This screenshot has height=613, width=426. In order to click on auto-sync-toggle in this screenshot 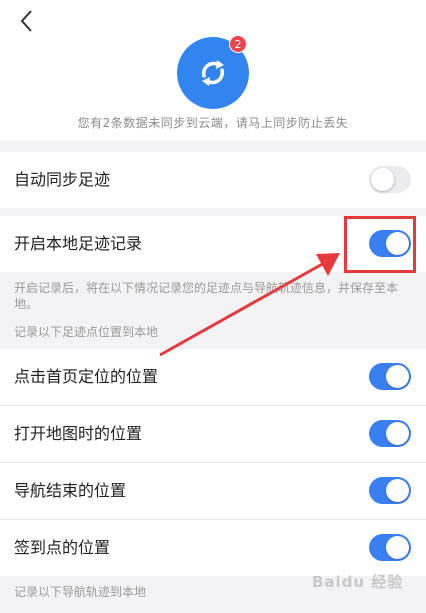, I will do `click(390, 179)`.